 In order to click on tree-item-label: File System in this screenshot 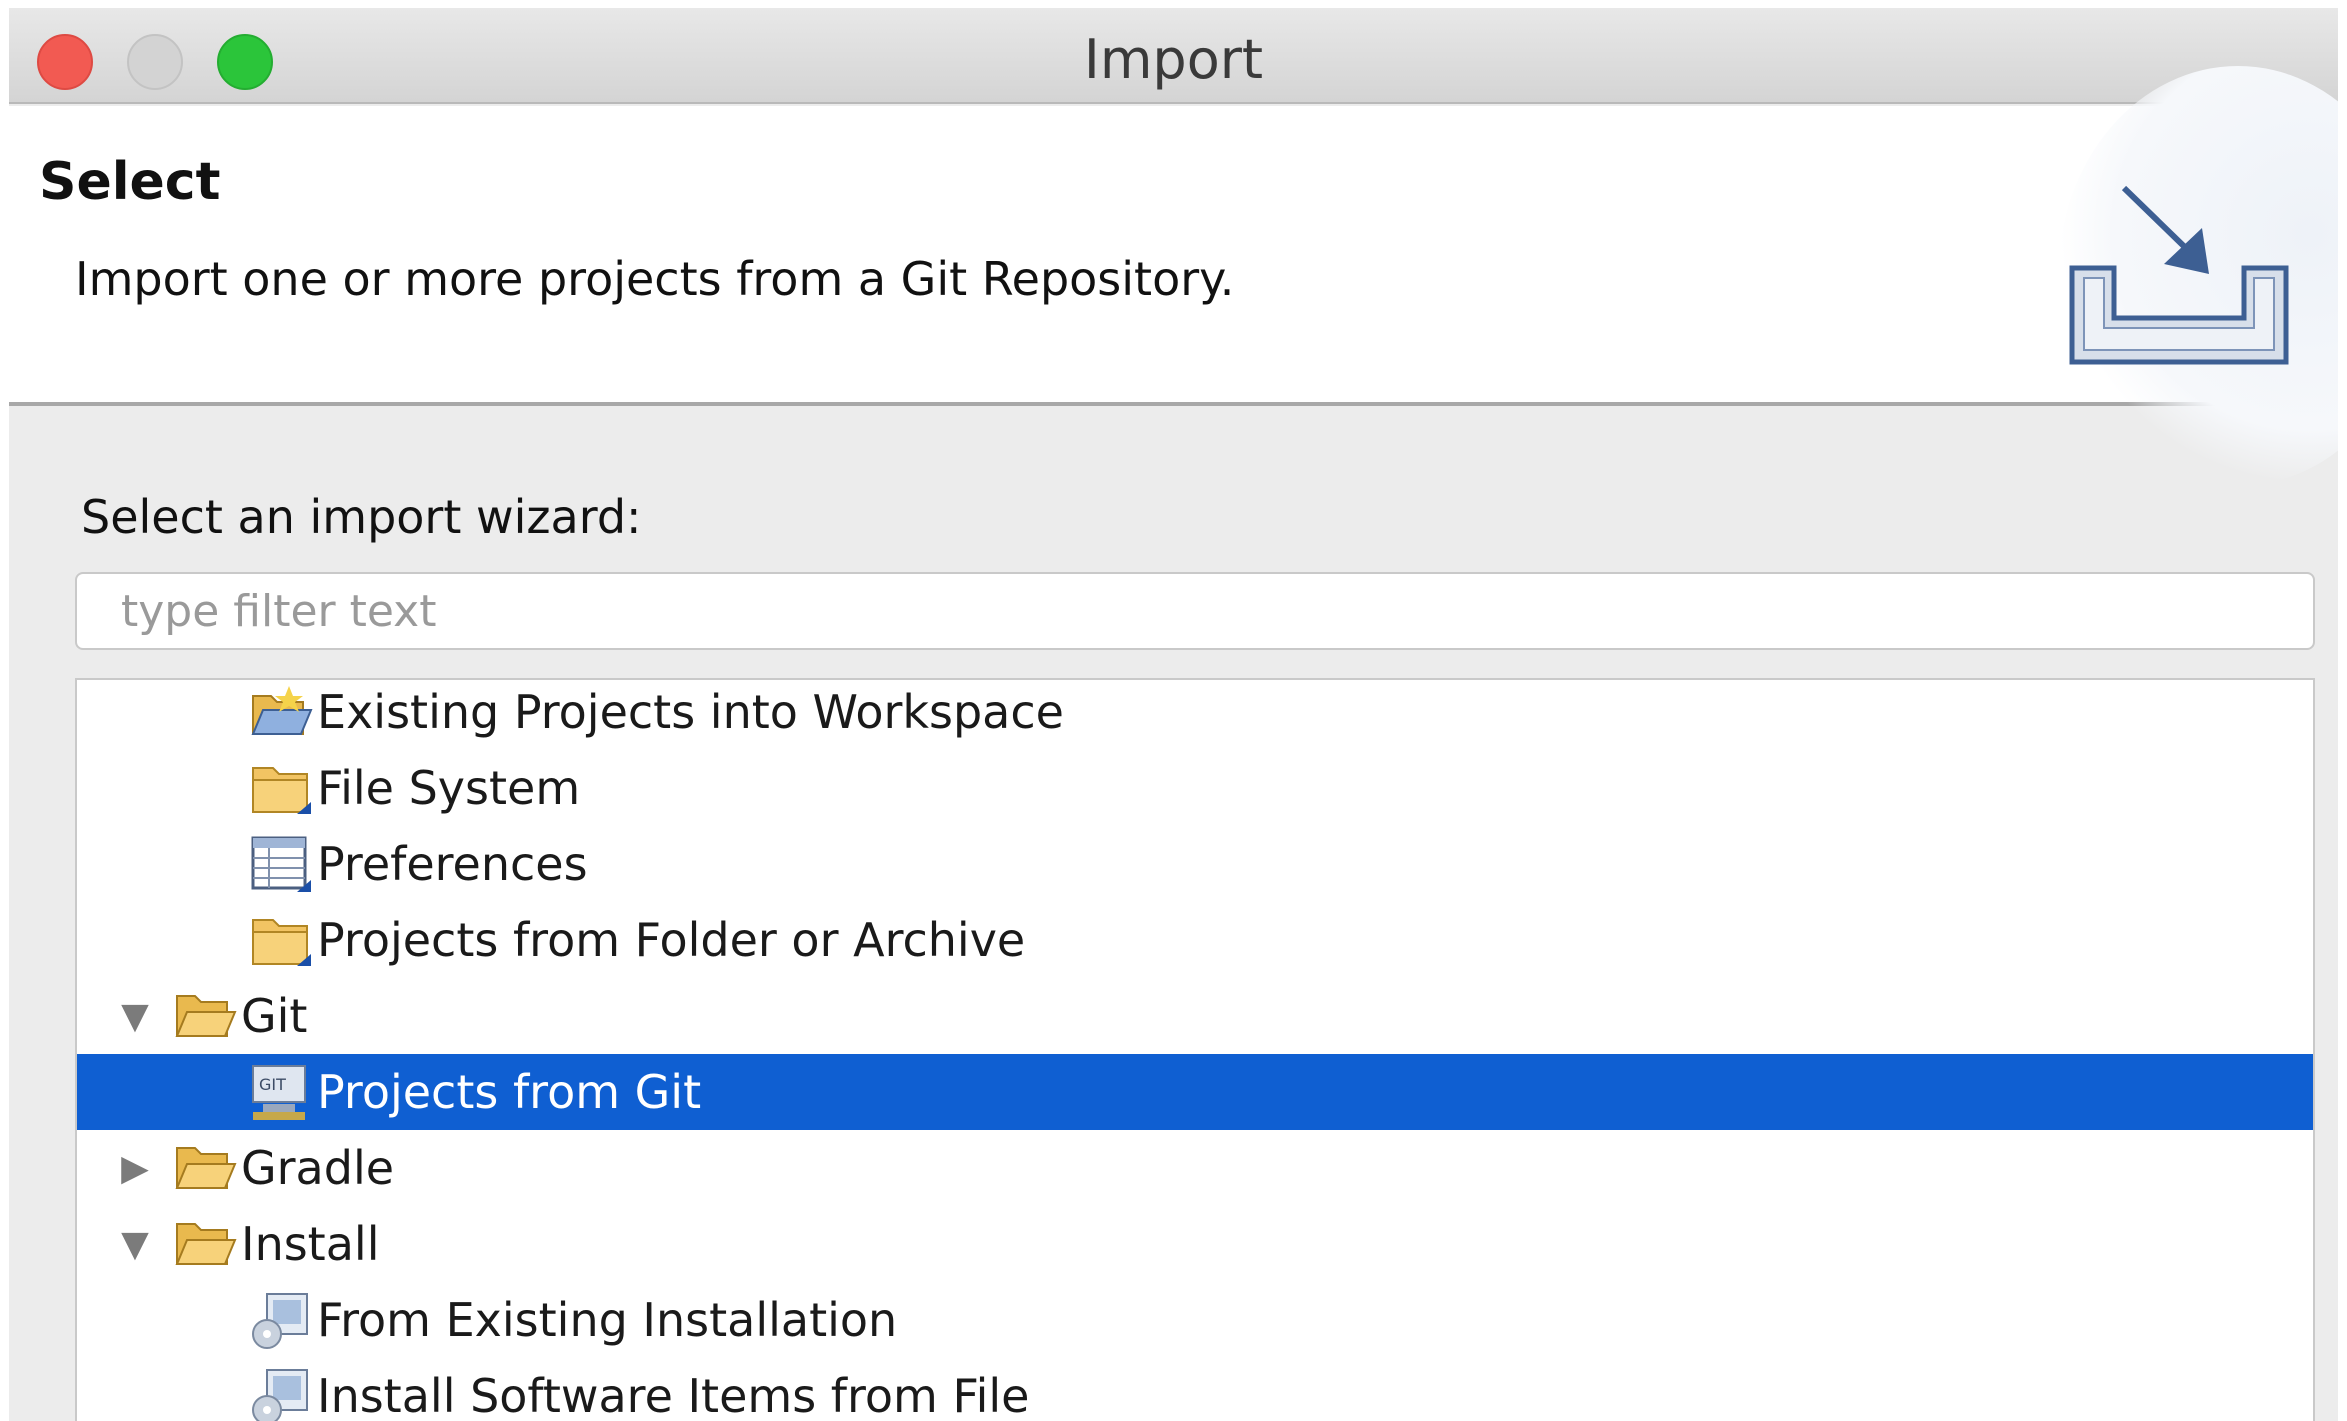, I will do `click(449, 788)`.